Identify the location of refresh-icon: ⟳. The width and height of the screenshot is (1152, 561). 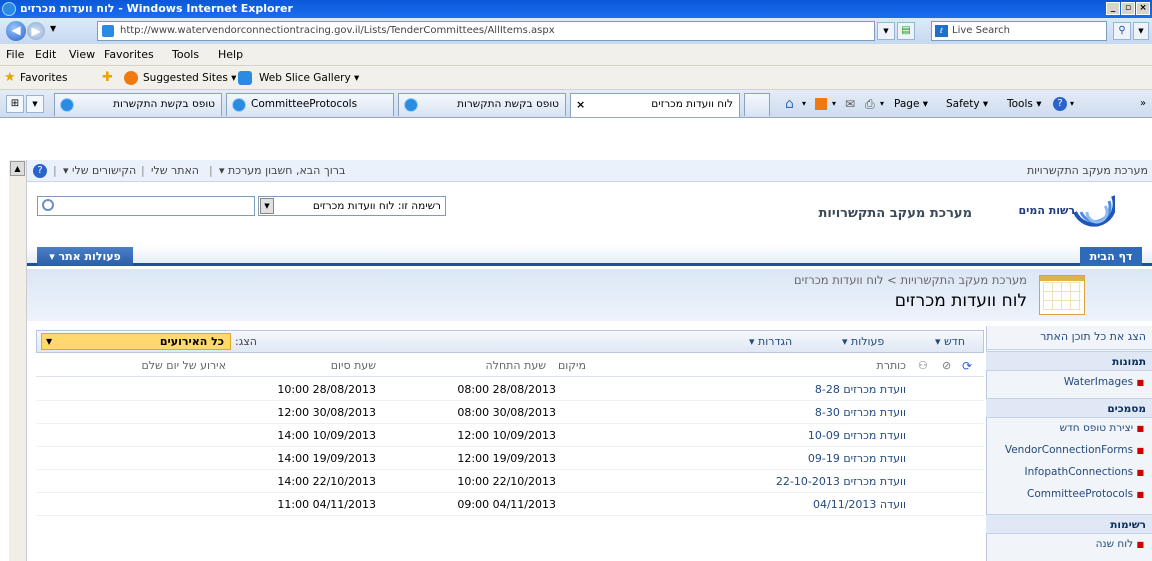
(967, 366).